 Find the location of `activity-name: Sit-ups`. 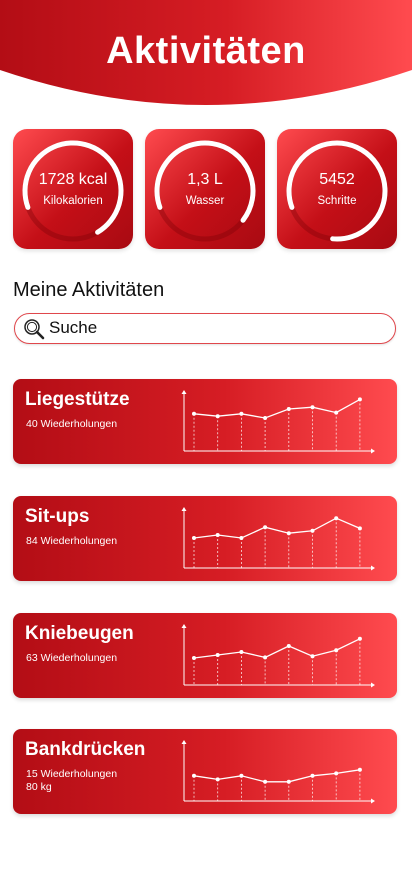

activity-name: Sit-ups is located at coordinates (57, 516).